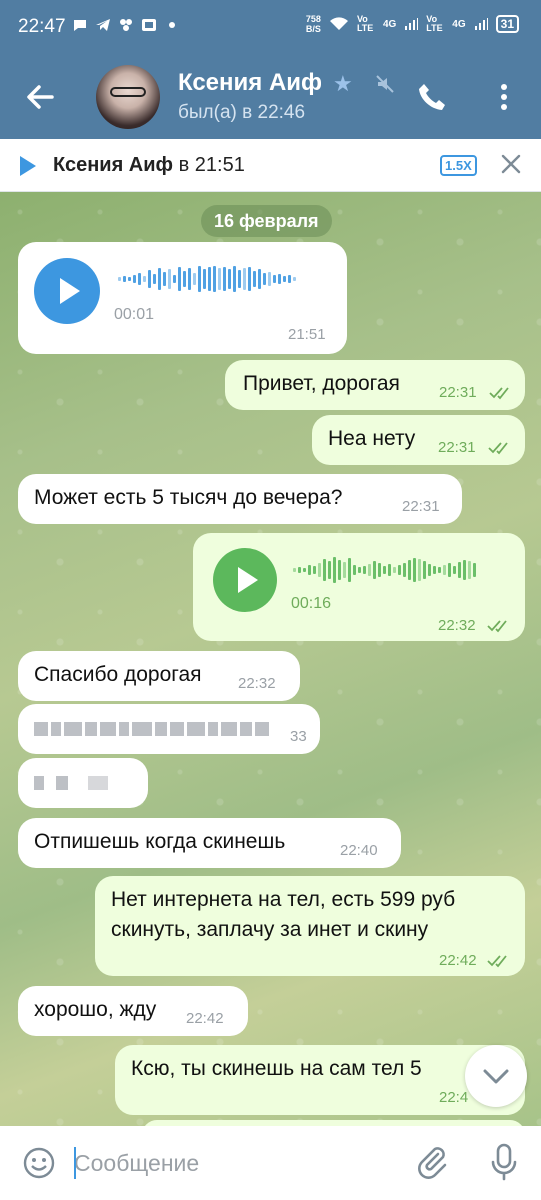  I want to click on outgoing-voice-message: 00:16 22:32, so click(359, 587).